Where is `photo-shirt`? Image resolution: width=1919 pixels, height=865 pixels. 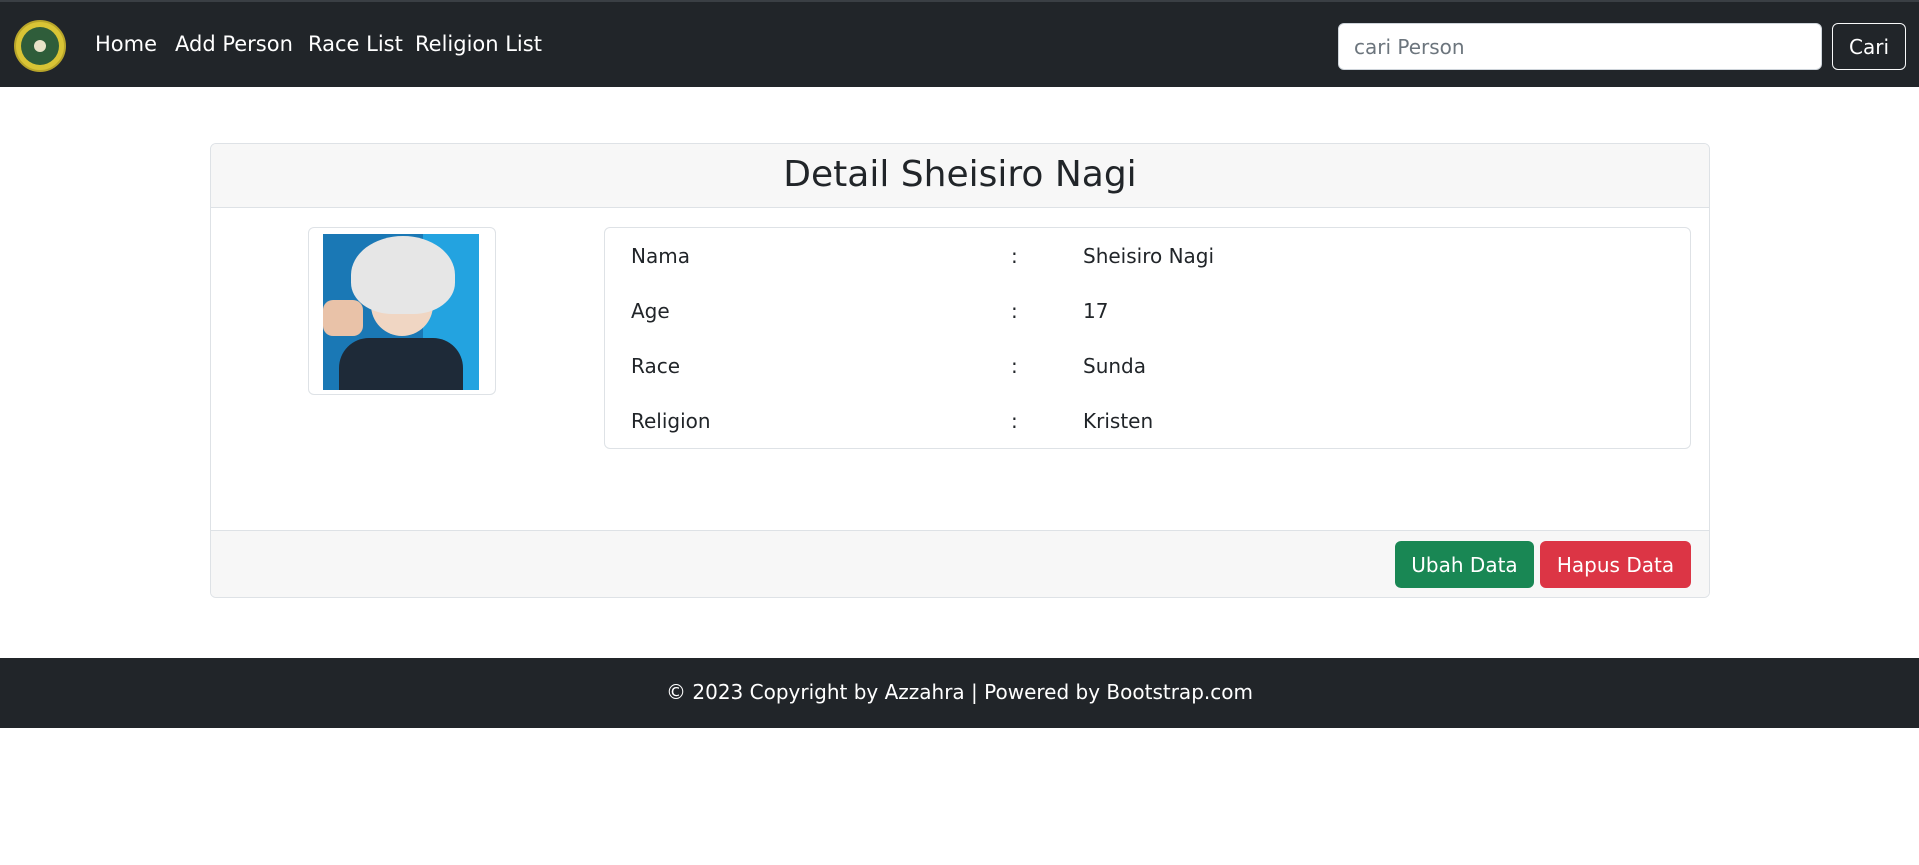
photo-shirt is located at coordinates (401, 364).